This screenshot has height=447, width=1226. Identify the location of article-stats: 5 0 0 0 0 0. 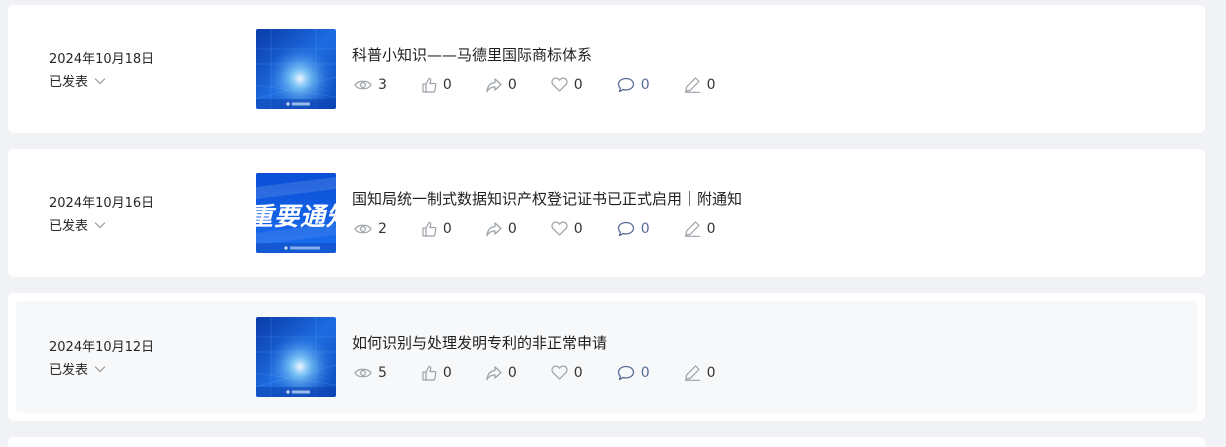
(547, 372).